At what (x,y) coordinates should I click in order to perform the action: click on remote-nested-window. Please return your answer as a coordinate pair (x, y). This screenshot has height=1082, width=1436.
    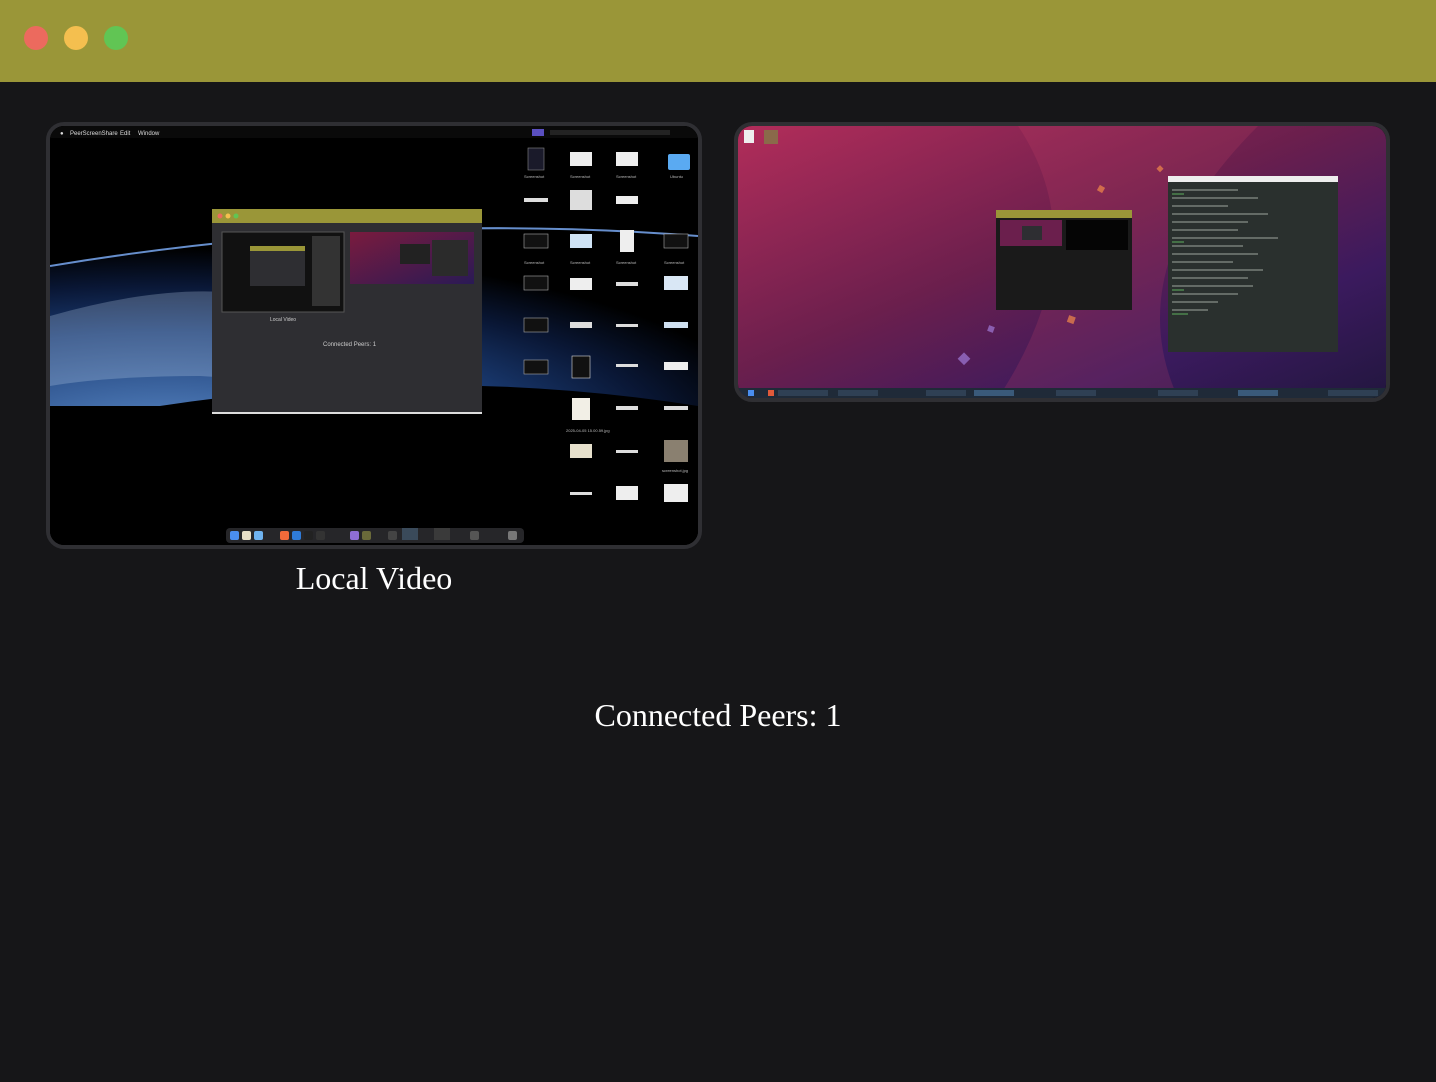
    Looking at the image, I should click on (1064, 260).